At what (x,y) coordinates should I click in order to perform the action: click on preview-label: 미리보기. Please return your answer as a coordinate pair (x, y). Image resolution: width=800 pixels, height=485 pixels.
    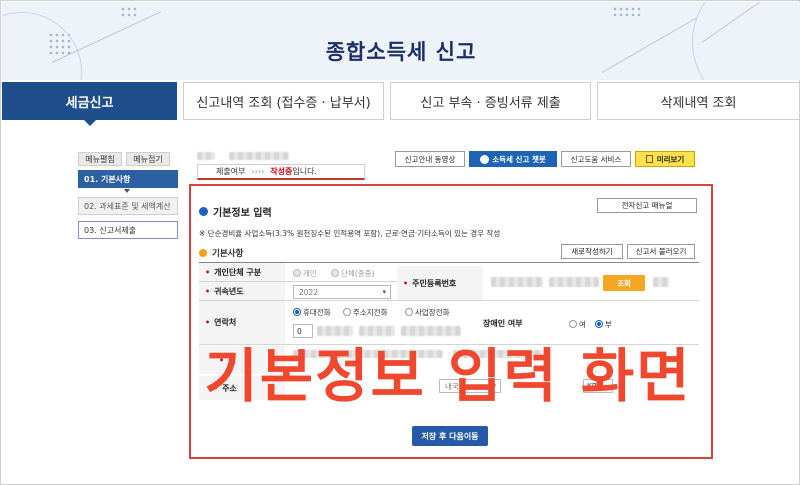
    Looking at the image, I should click on (670, 159).